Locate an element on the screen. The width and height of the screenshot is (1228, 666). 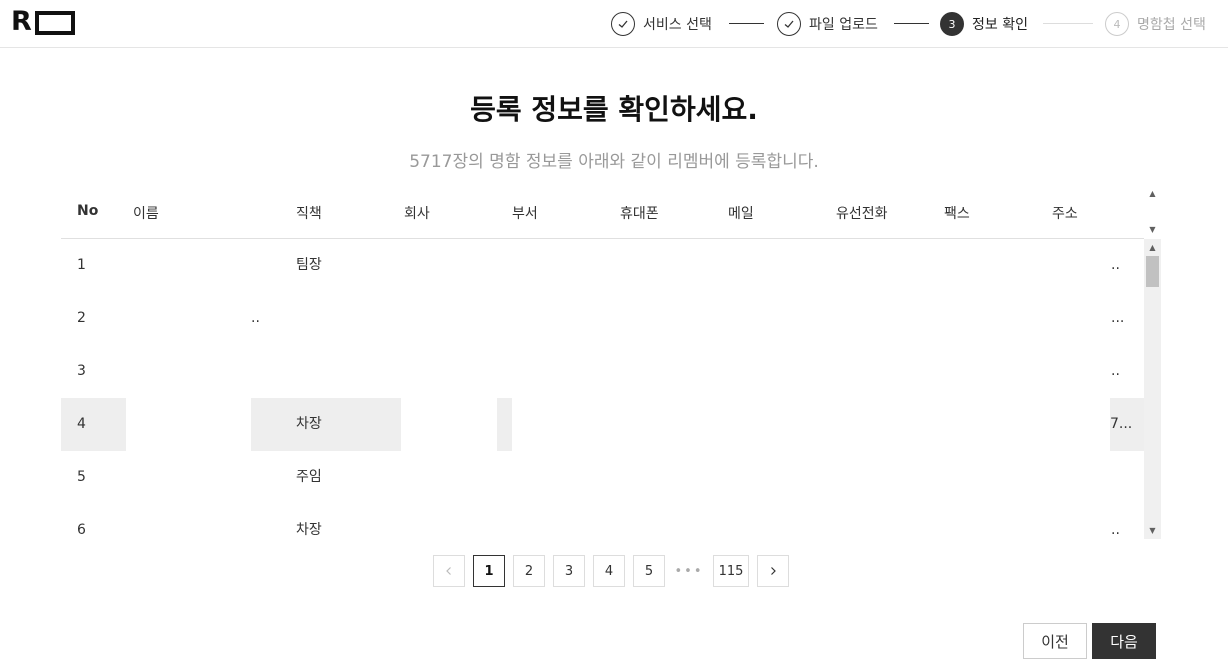
next-page-button is located at coordinates (773, 571).